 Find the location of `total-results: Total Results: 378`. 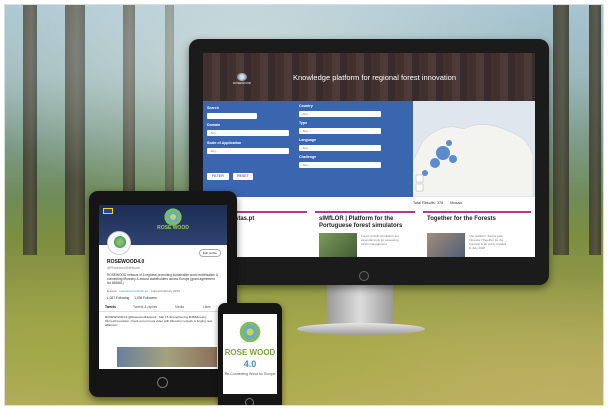

total-results: Total Results: 378 is located at coordinates (428, 203).